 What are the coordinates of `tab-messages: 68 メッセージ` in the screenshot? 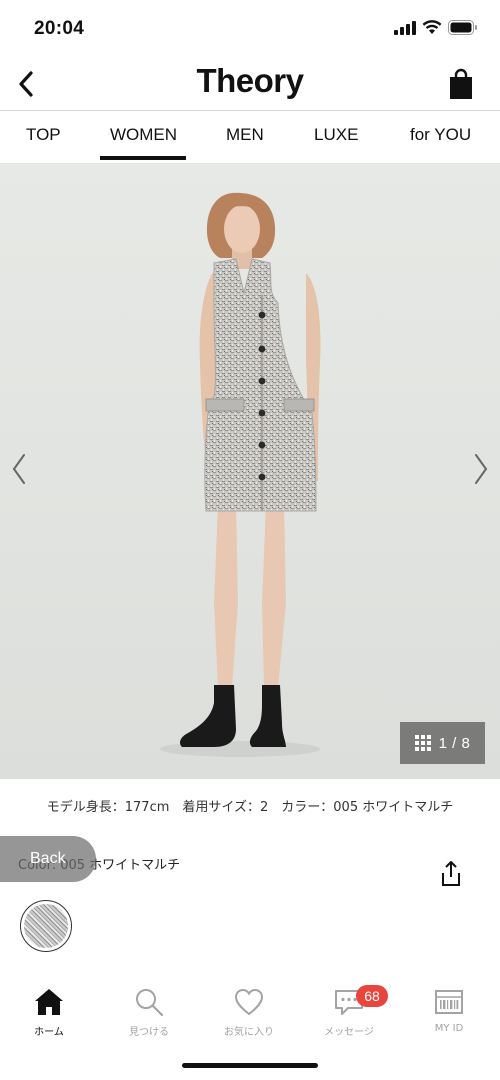 It's located at (349, 1011).